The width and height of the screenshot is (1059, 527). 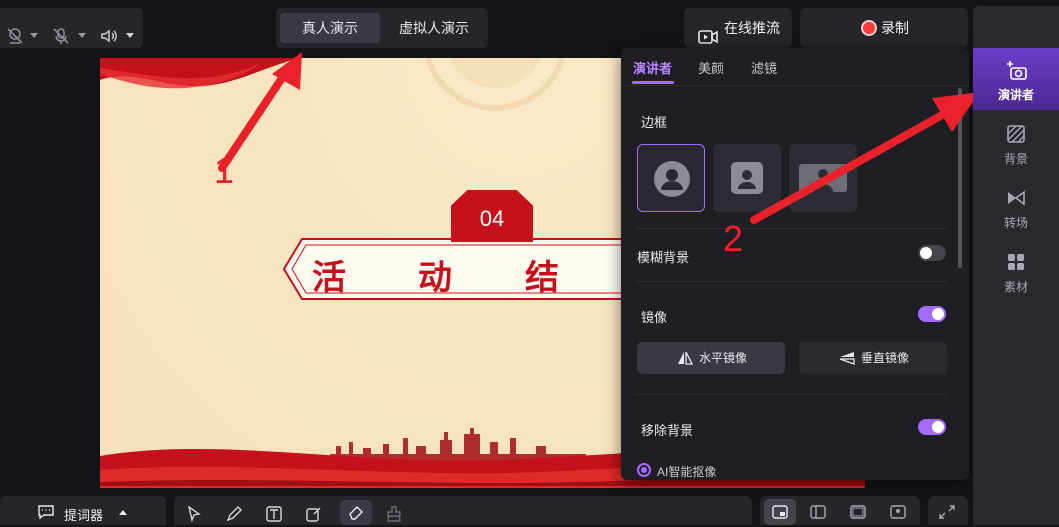 What do you see at coordinates (542, 278) in the screenshot?
I see `banner-char-3: 结` at bounding box center [542, 278].